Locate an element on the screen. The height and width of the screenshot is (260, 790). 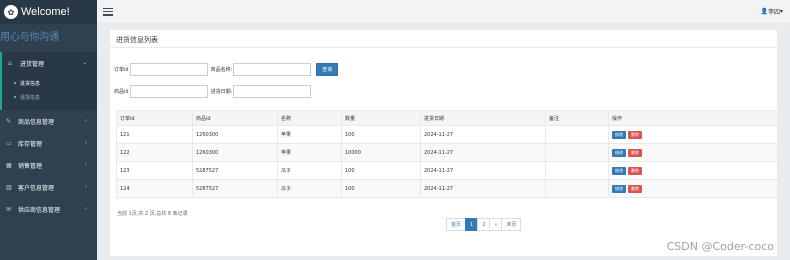
sidebar-subitem-return-info: 退货信息 is located at coordinates (49, 97).